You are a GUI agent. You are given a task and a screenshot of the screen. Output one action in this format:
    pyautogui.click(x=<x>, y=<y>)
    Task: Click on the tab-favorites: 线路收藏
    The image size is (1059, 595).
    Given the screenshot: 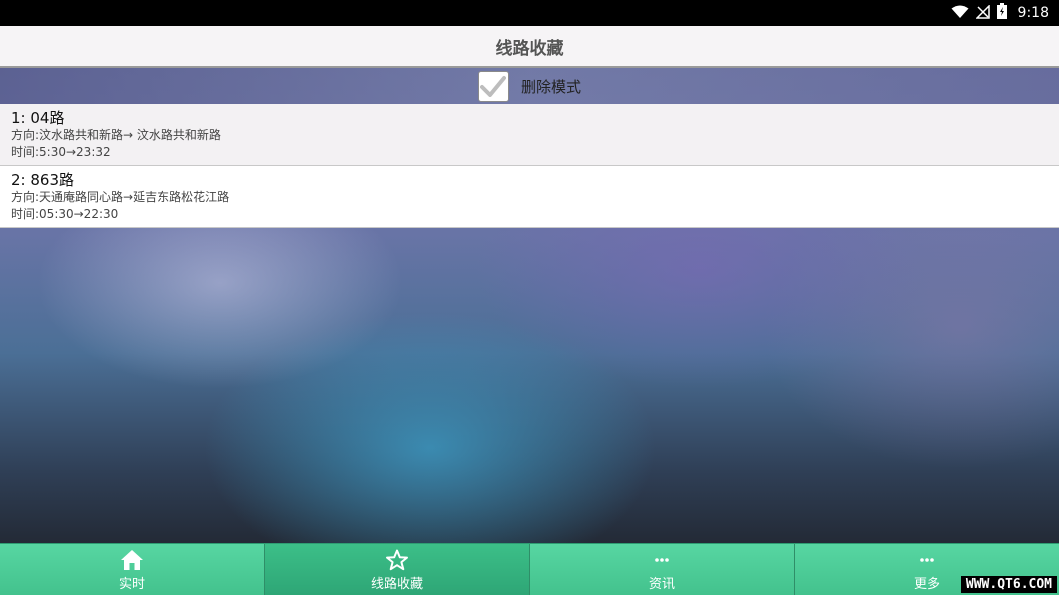 What is the action you would take?
    pyautogui.click(x=397, y=569)
    